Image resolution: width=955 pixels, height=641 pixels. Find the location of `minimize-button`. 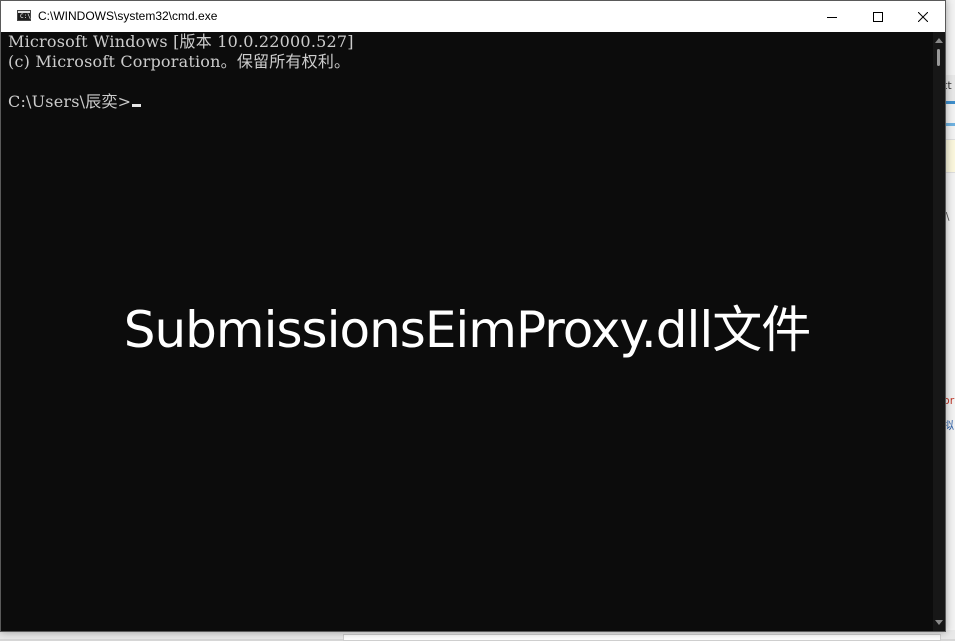

minimize-button is located at coordinates (832, 16).